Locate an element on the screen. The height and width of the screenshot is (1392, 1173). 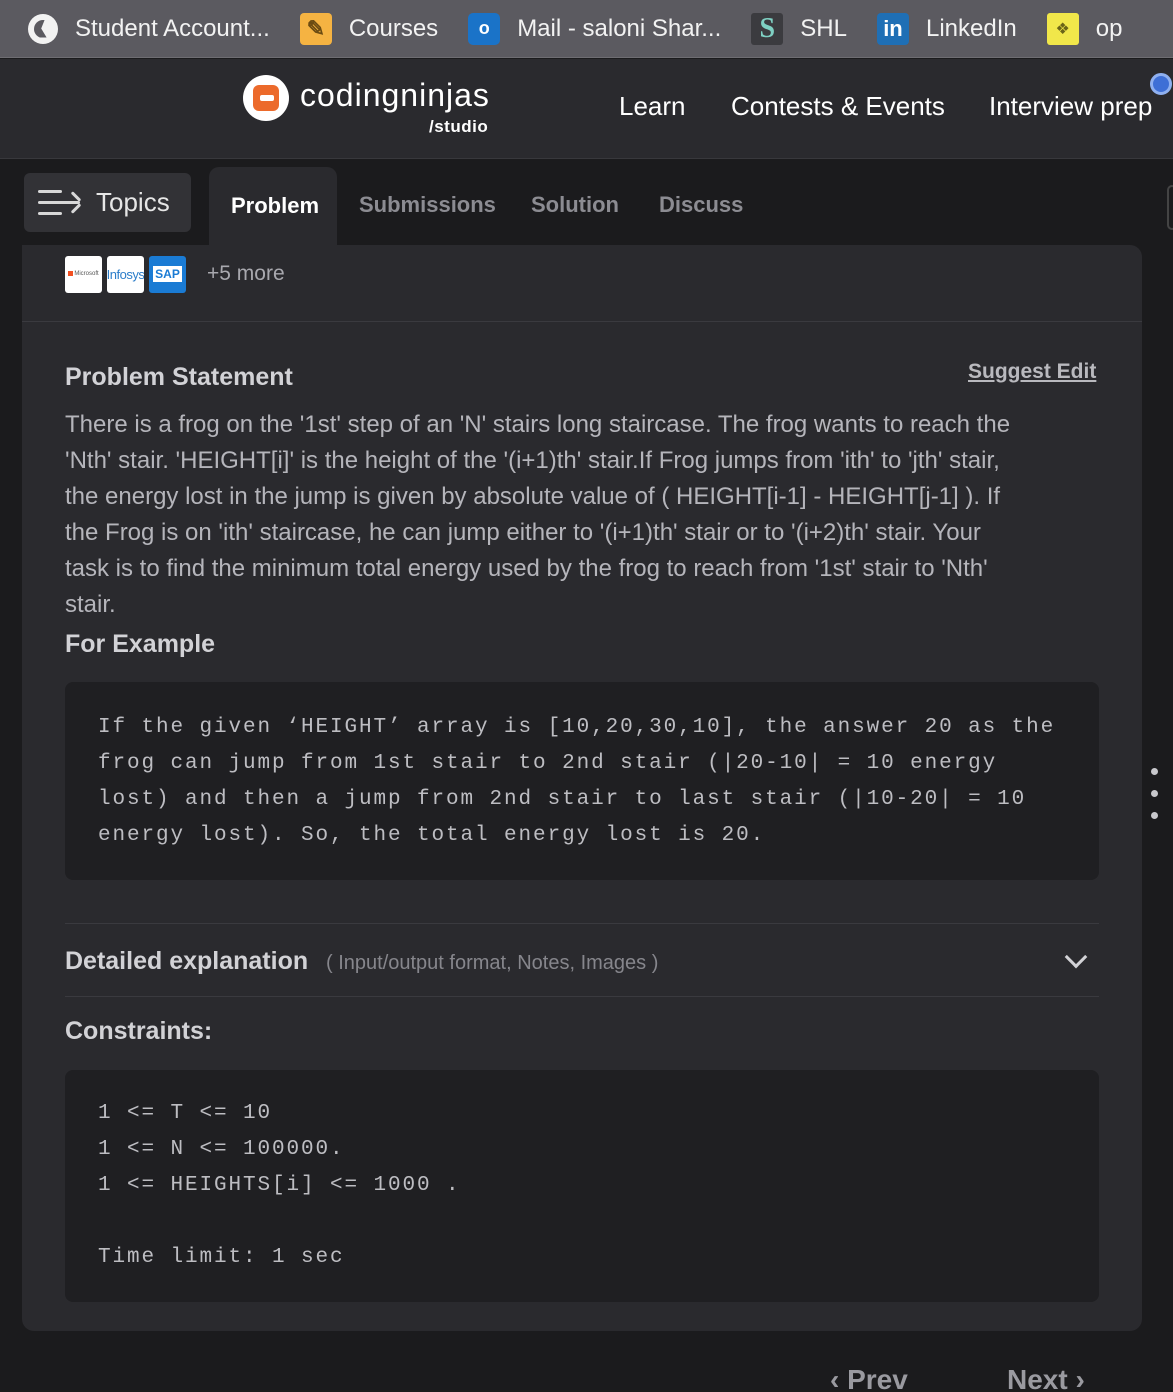
pencil-icon: ✎ is located at coordinates (315, 28).